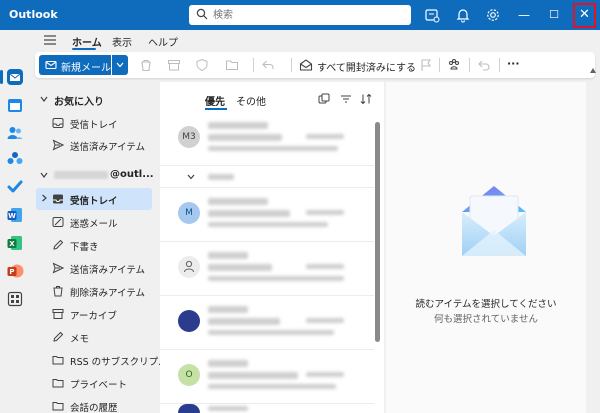 The image size is (600, 413). What do you see at coordinates (189, 137) in the screenshot?
I see `avatar: M3` at bounding box center [189, 137].